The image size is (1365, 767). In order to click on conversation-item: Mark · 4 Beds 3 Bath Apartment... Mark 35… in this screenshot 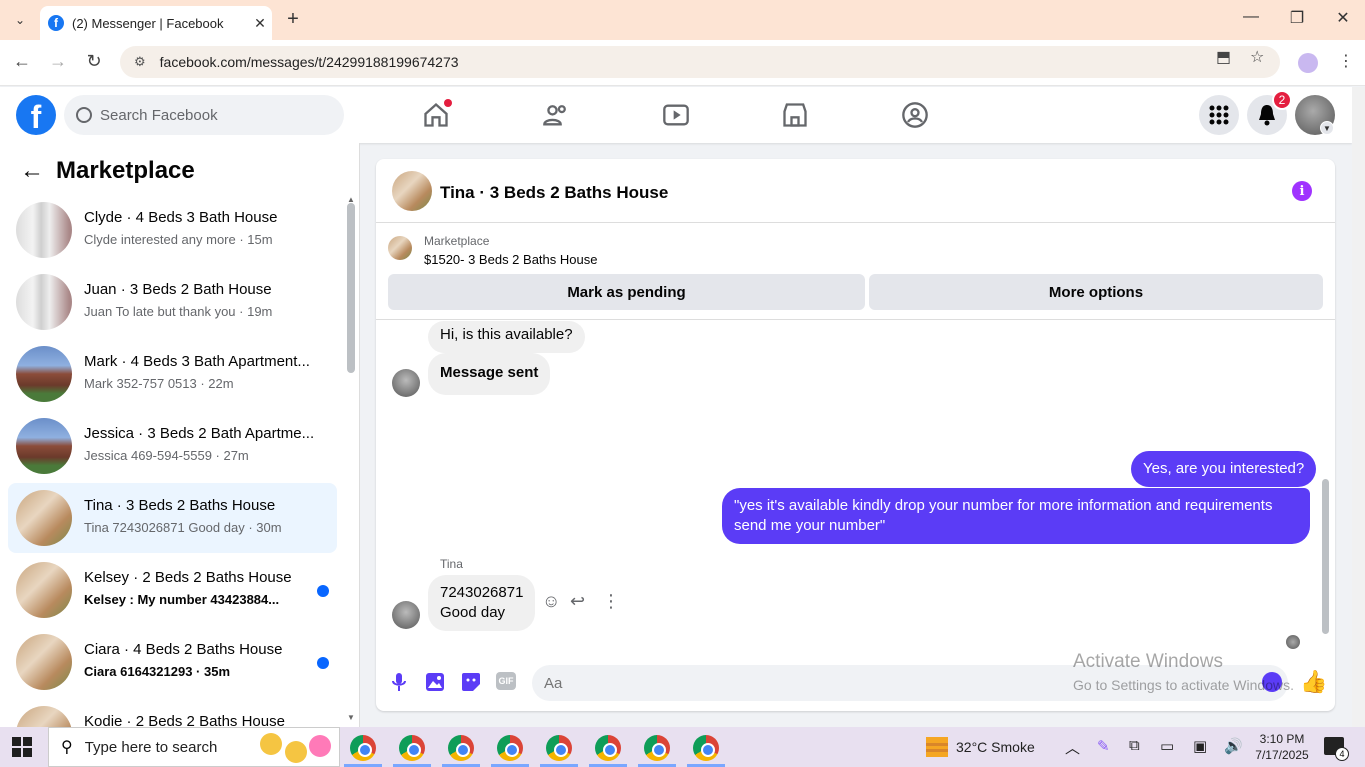, I will do `click(172, 374)`.